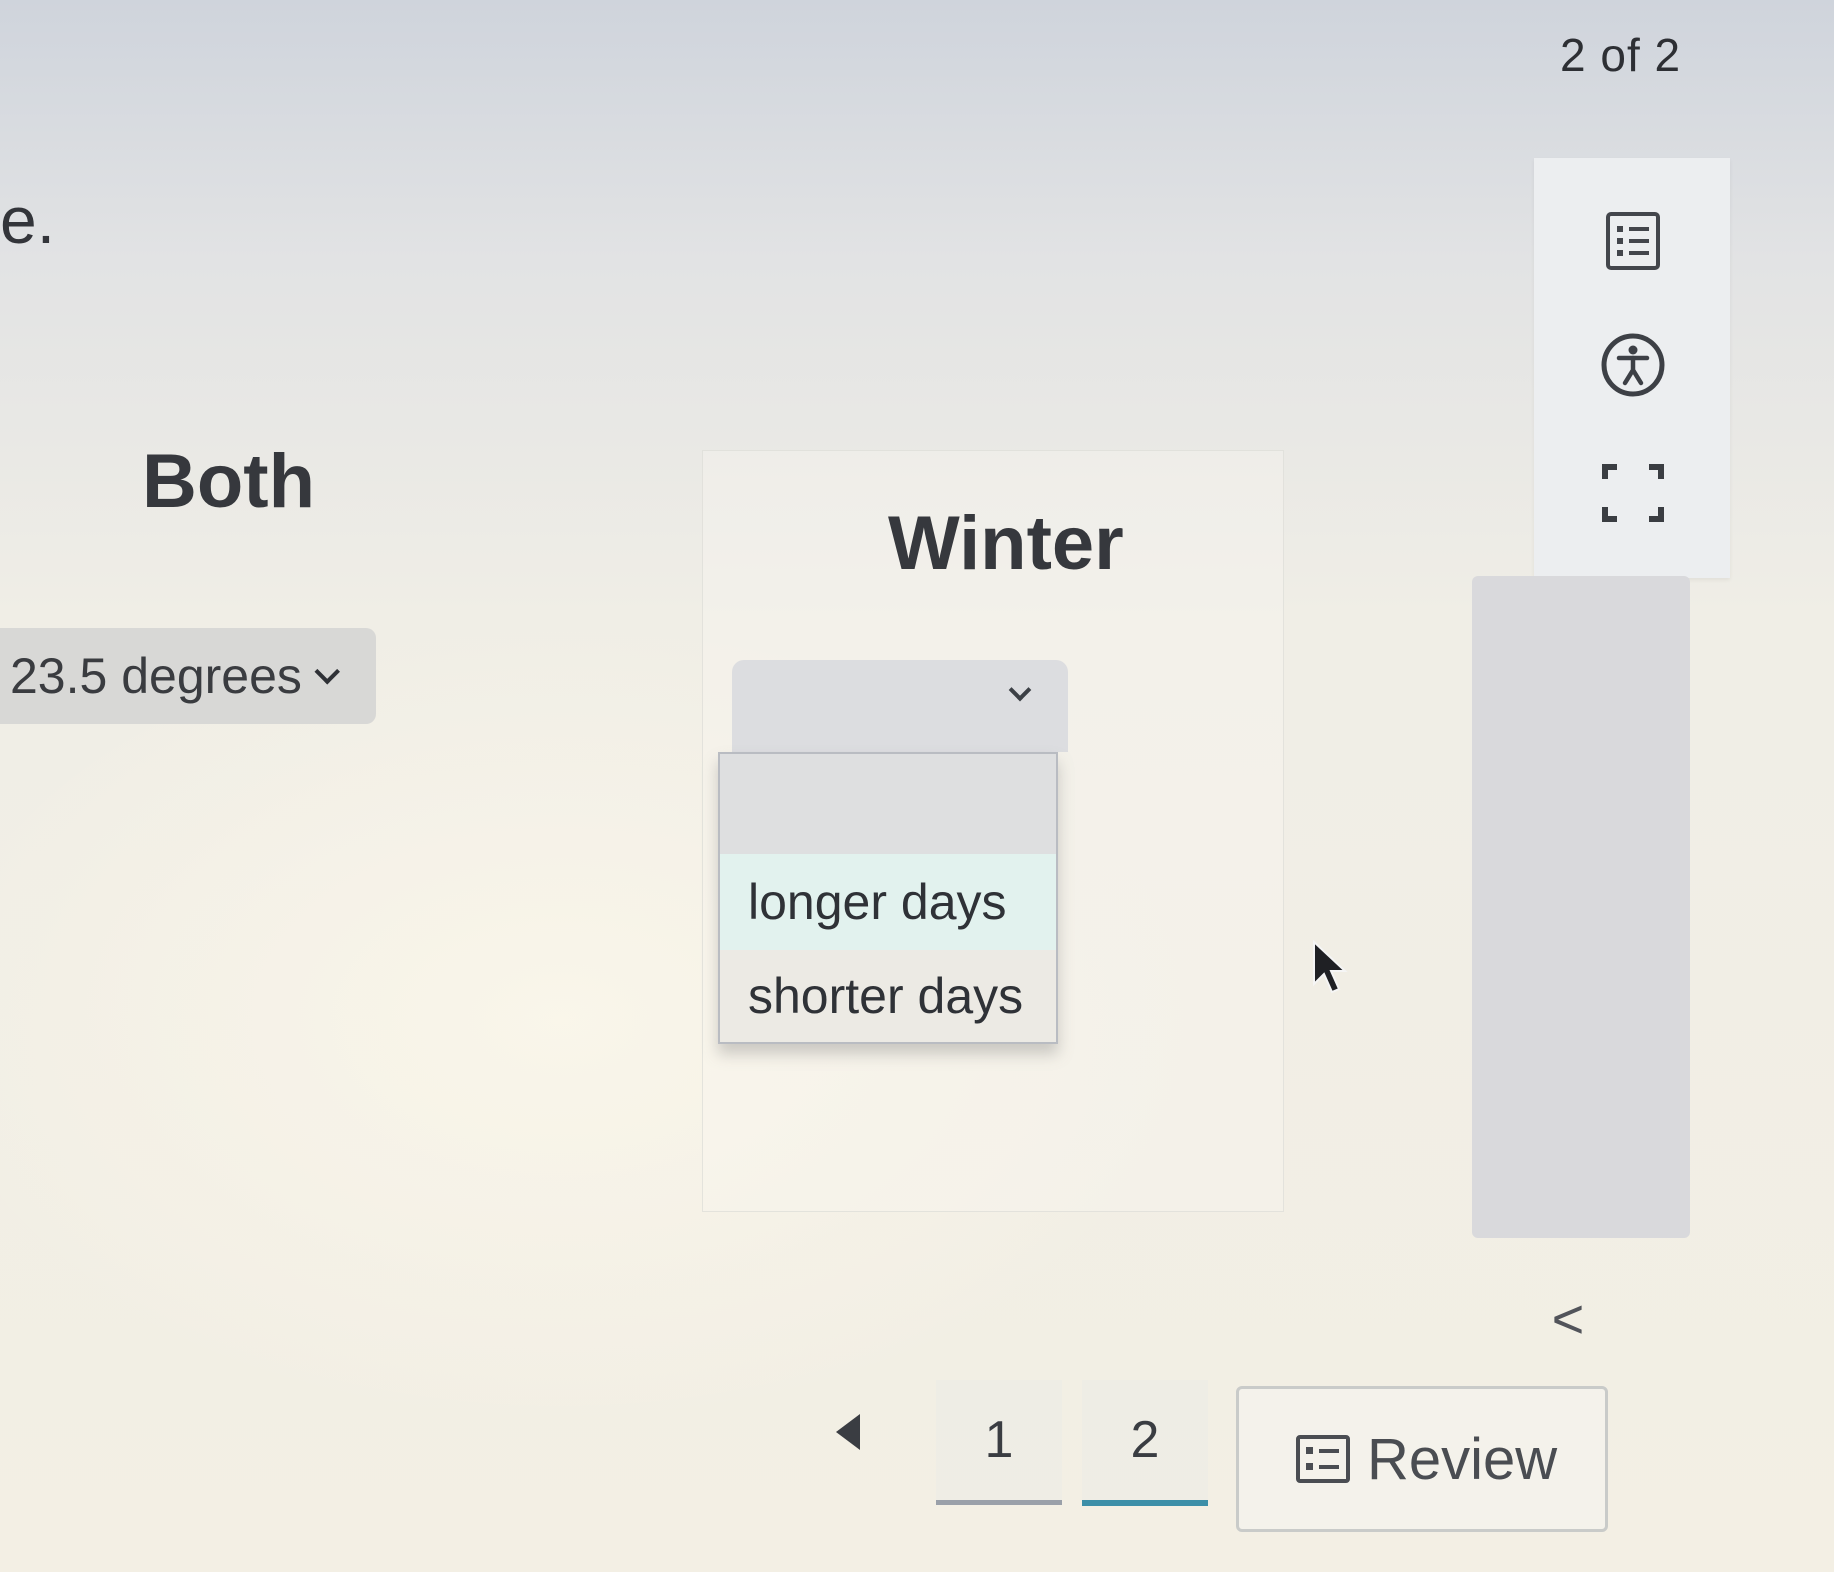 The image size is (1834, 1572). I want to click on select-both-value: 23.5 degrees, so click(156, 676).